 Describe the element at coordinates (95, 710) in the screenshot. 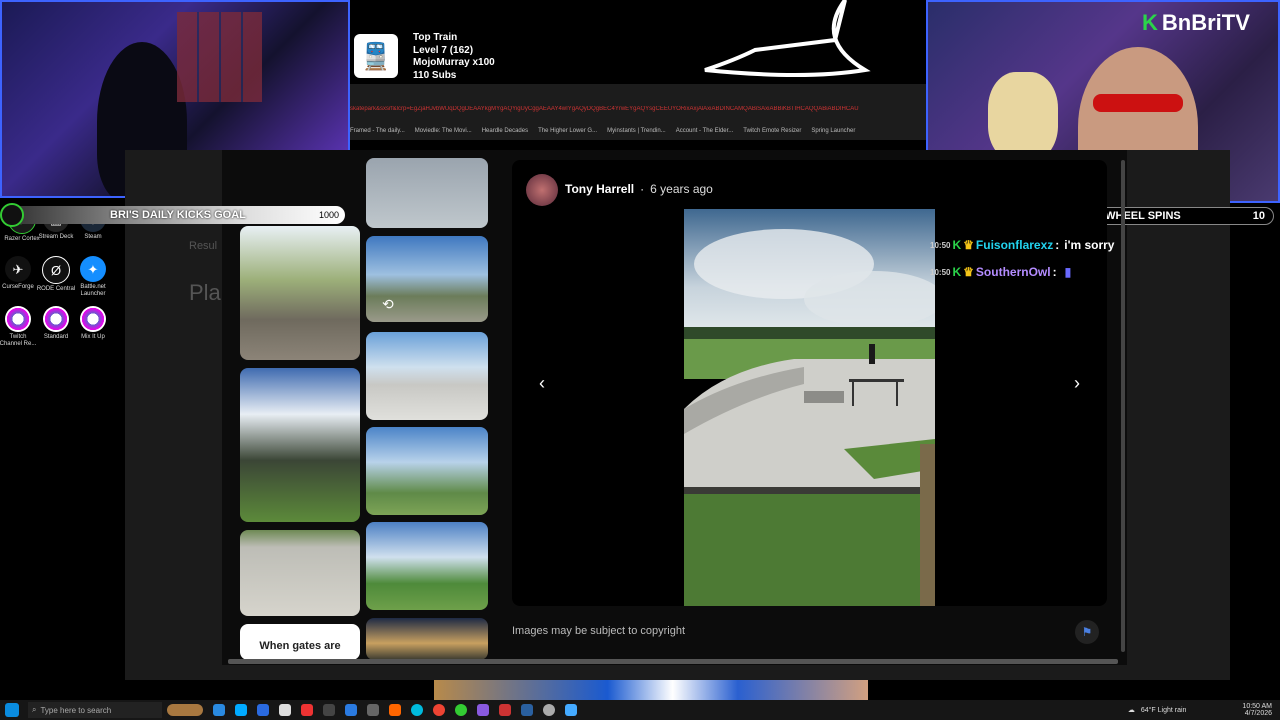

I see `taskbar-search: ⌕ Type here to search` at that location.